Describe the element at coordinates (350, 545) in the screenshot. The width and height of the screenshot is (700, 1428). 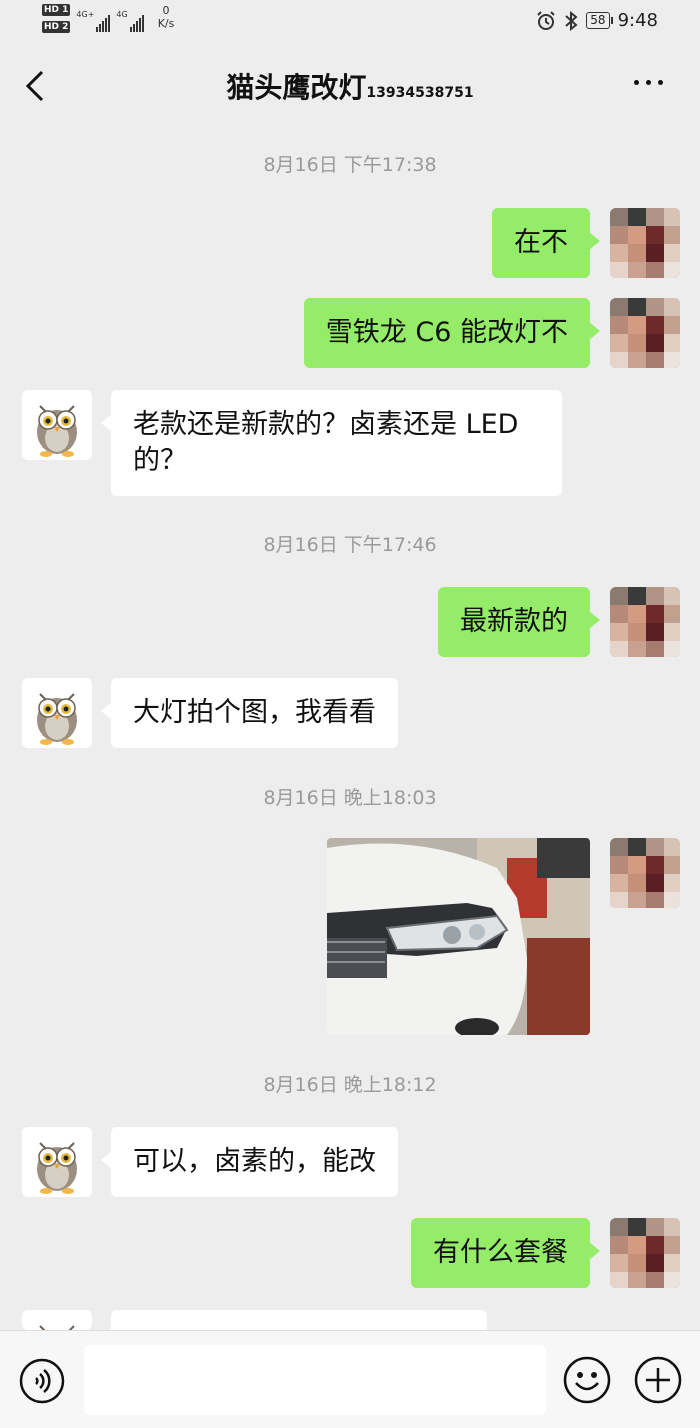
I see `timestamp: 8月16日 下午17:46` at that location.